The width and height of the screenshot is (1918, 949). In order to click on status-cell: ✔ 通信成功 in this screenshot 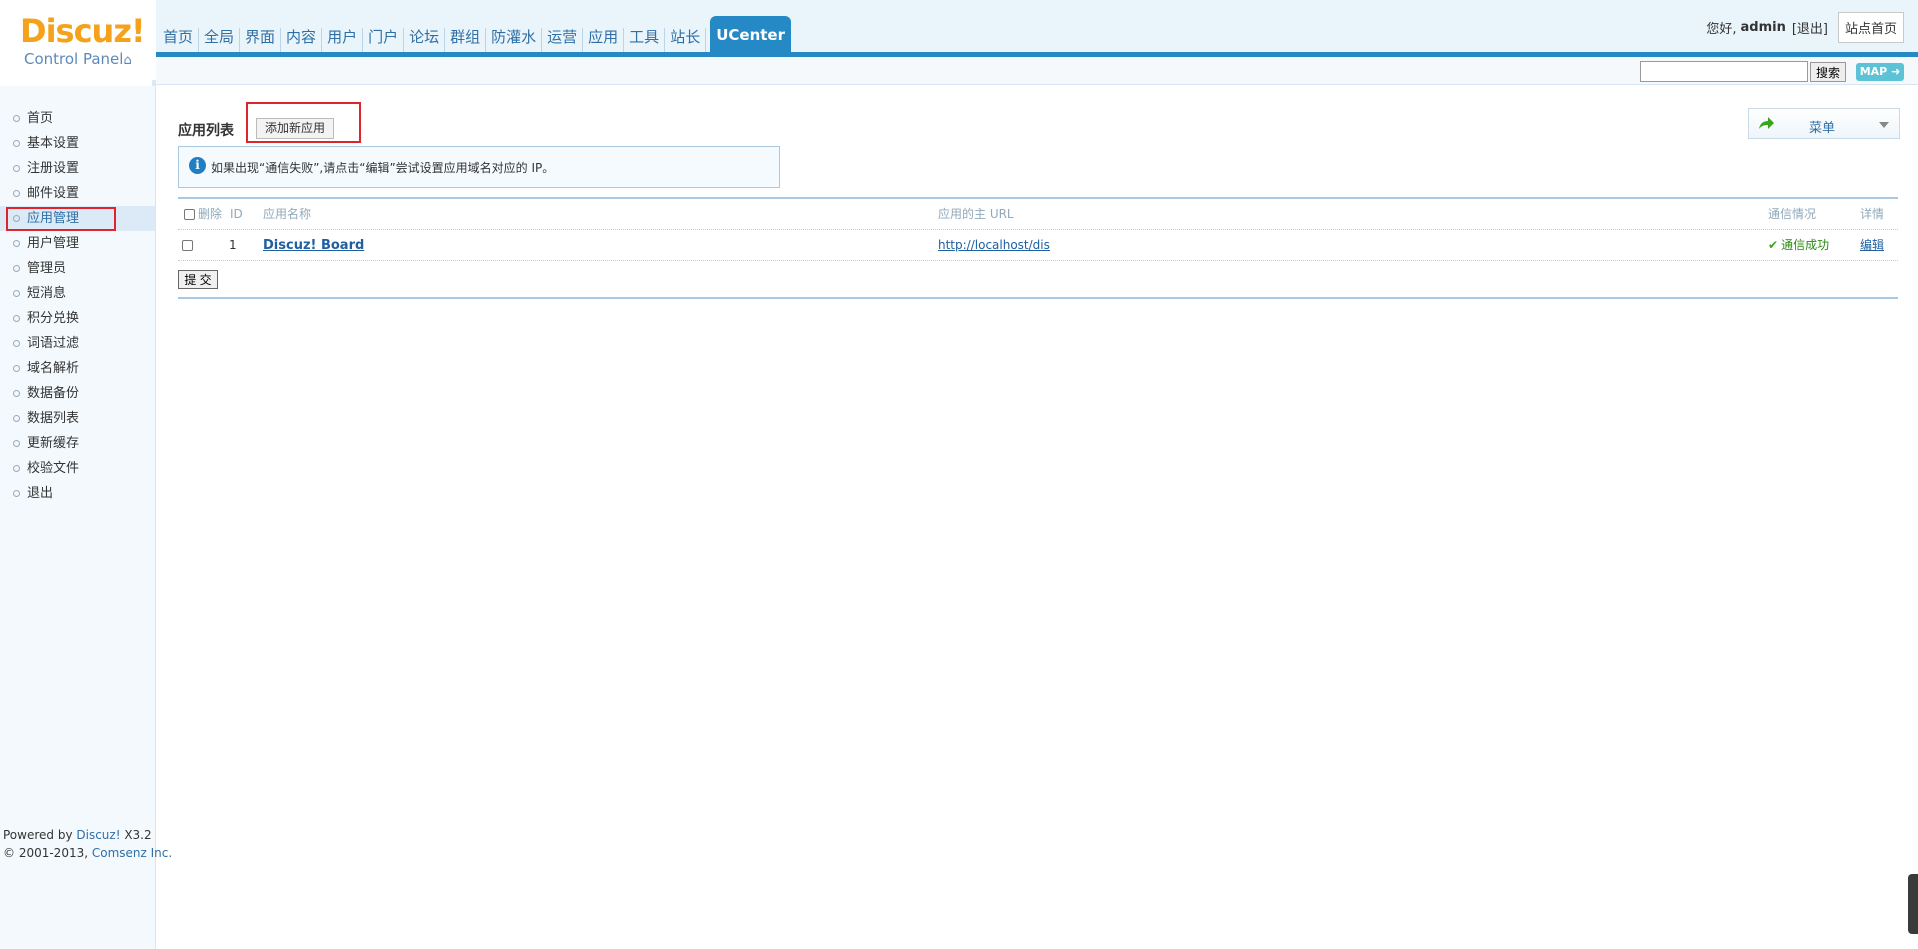, I will do `click(1798, 245)`.